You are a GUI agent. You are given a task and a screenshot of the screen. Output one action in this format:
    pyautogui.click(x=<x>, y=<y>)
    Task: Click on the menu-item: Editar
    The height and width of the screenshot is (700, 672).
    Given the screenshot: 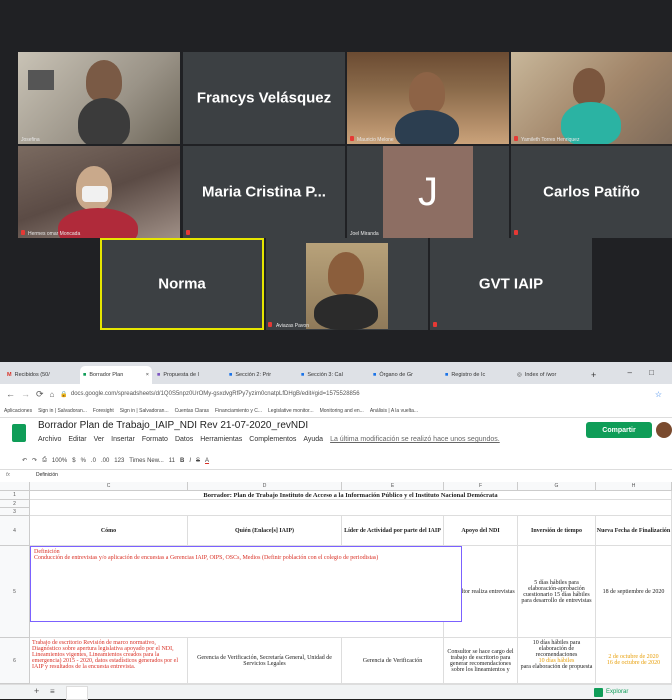 What is the action you would take?
    pyautogui.click(x=77, y=439)
    